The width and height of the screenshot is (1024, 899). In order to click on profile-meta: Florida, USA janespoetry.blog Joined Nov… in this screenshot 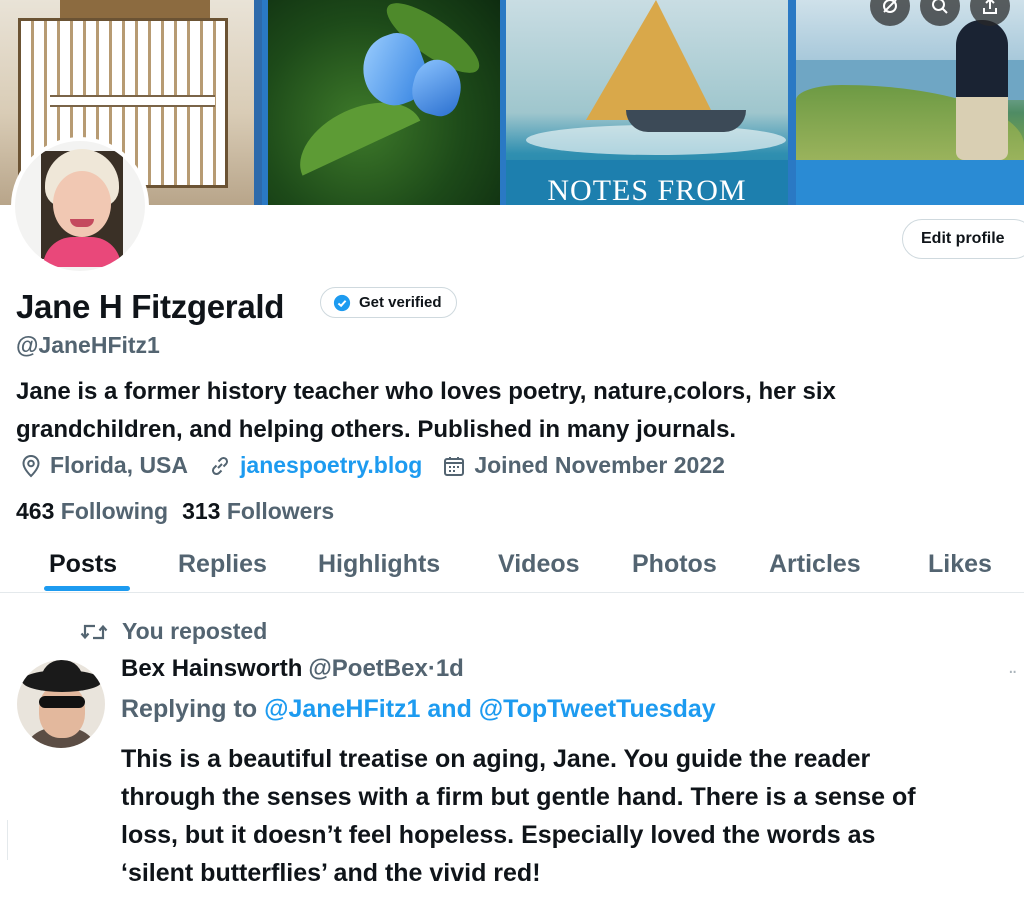, I will do `click(382, 465)`.